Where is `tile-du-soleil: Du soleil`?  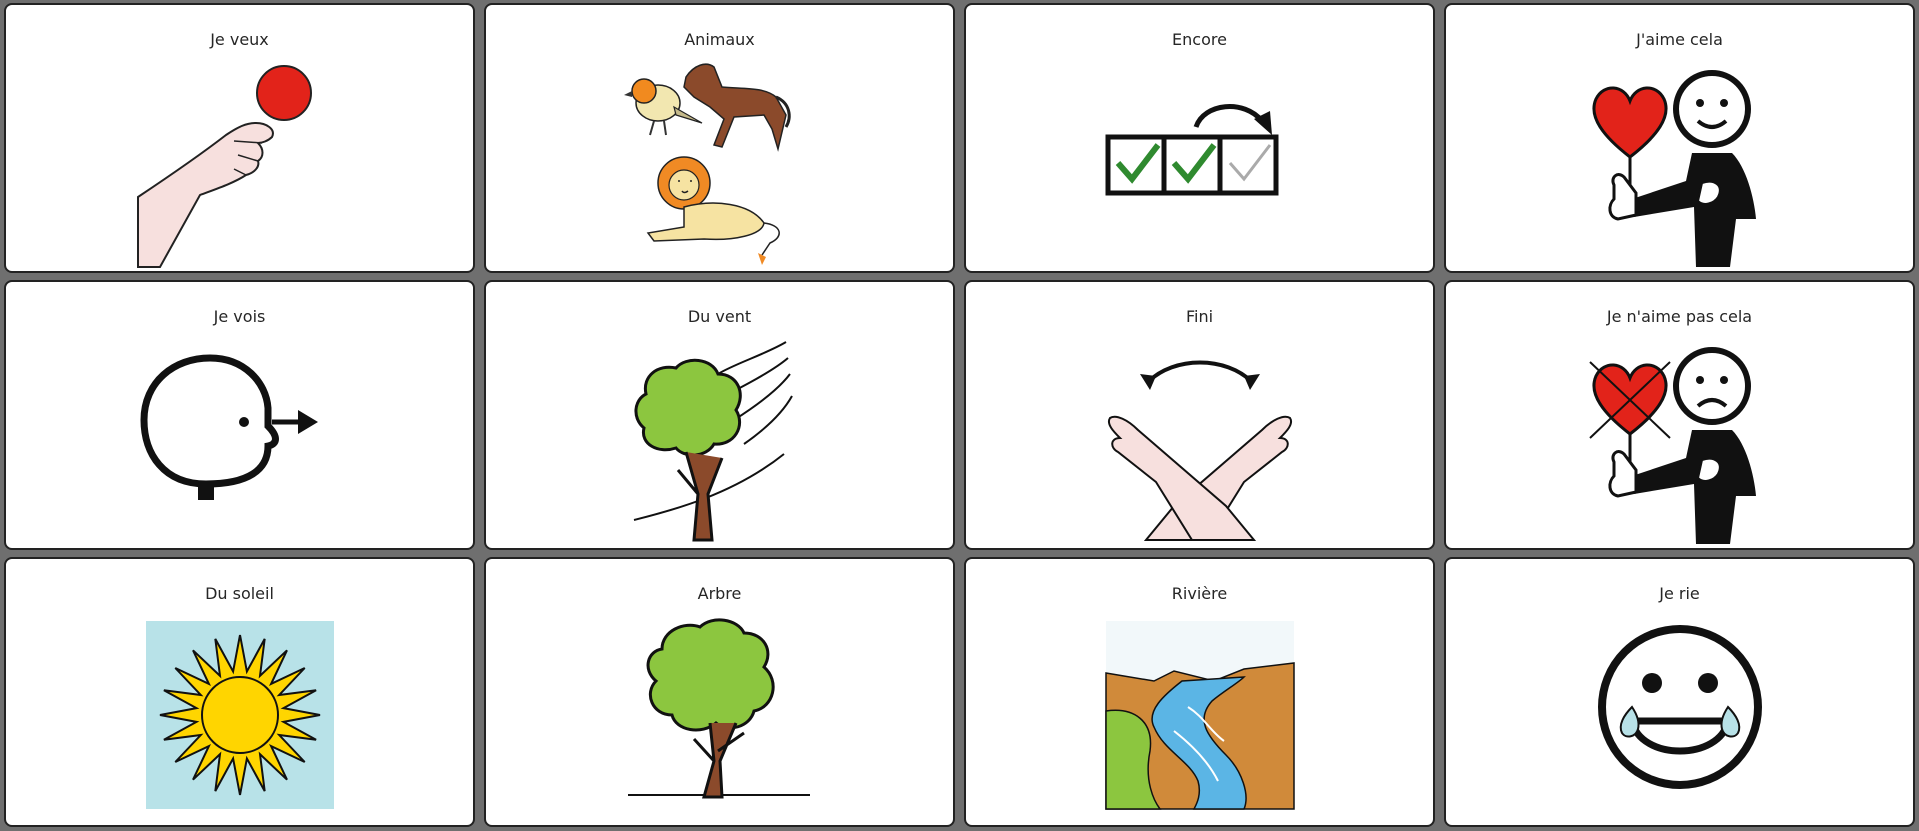 tile-du-soleil: Du soleil is located at coordinates (239, 692).